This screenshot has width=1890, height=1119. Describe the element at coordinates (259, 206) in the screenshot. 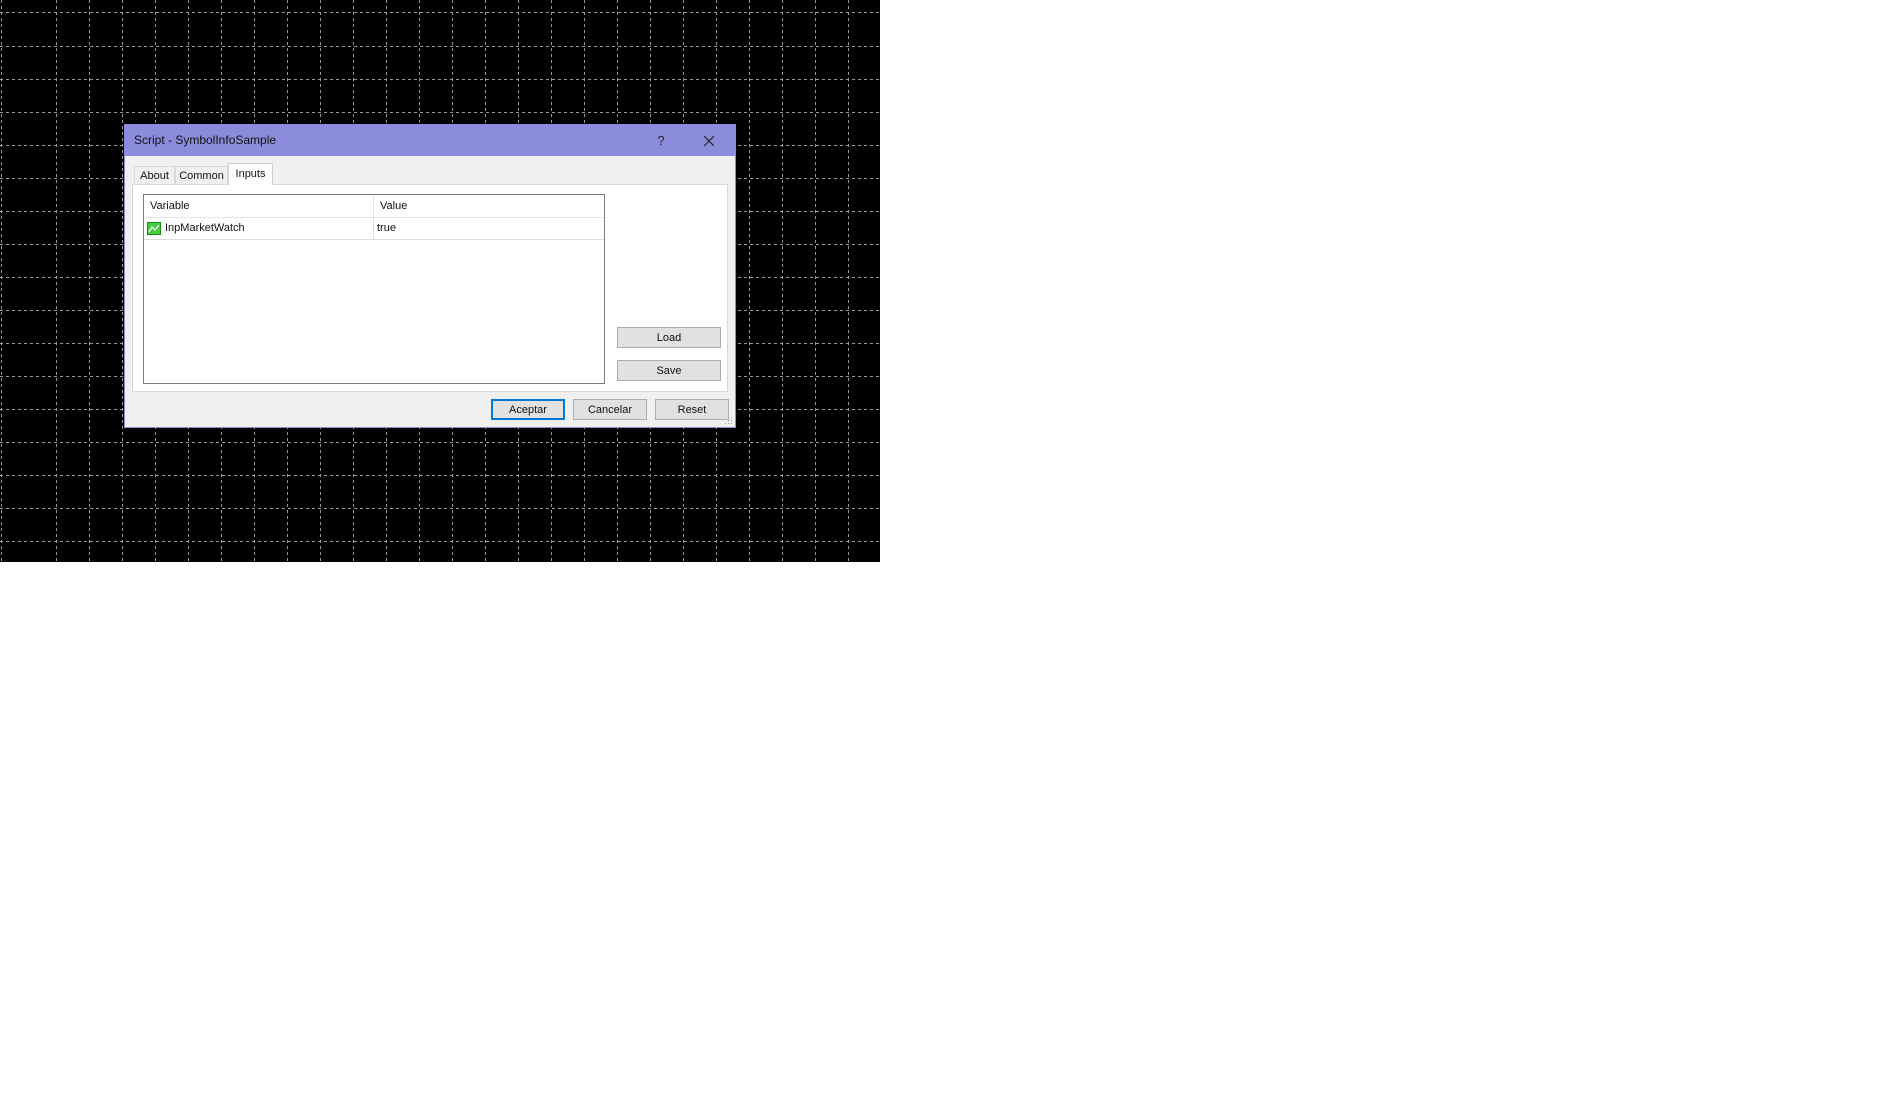

I see `column-header-variable: Variable` at that location.